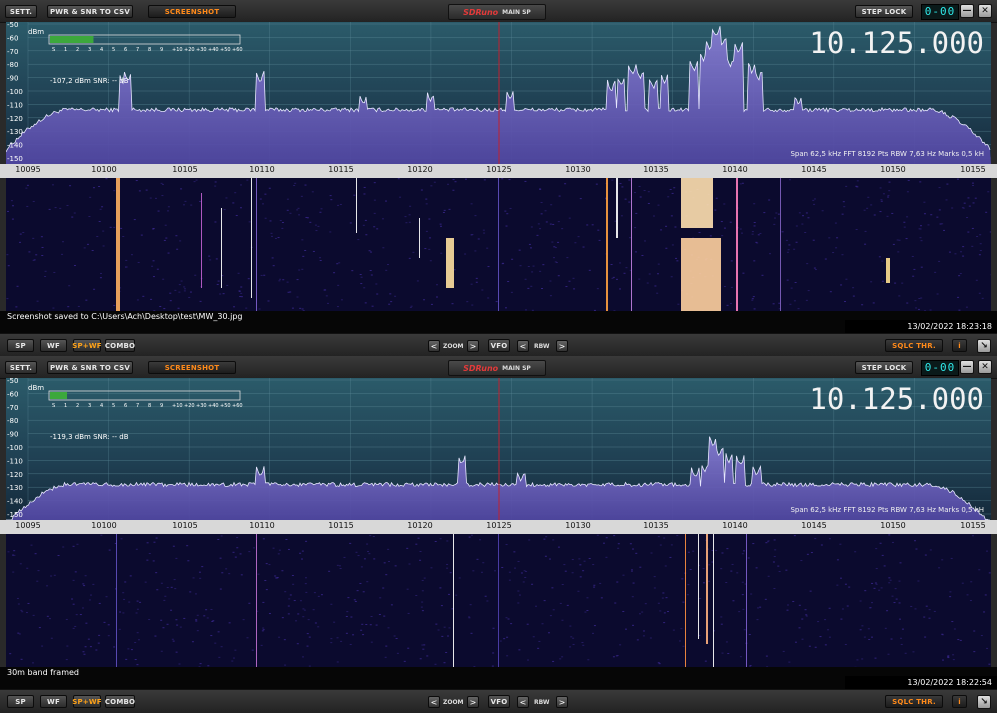  What do you see at coordinates (65, 406) in the screenshot?
I see `meter-scale-label: 1` at bounding box center [65, 406].